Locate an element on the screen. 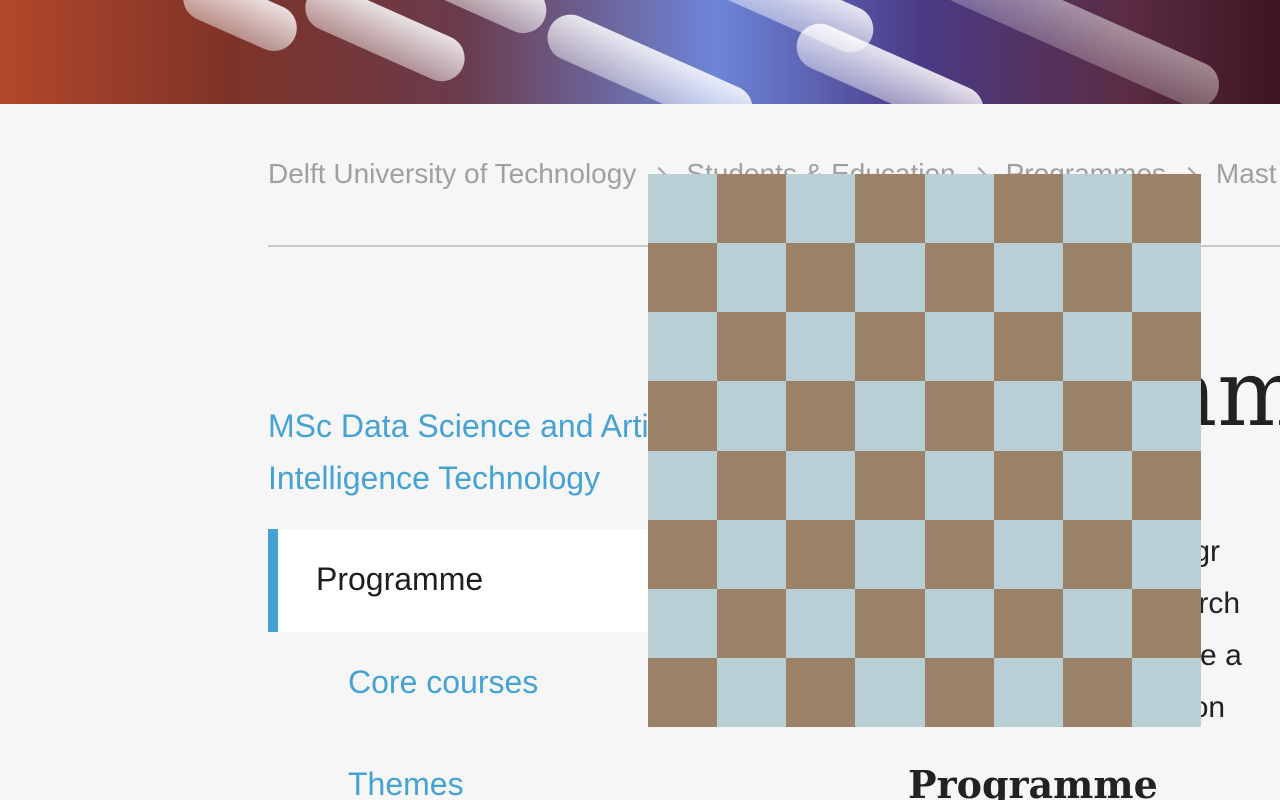 The width and height of the screenshot is (1280, 800). sidebar-title-line: MSc Data Science and Arti is located at coordinates (458, 426).